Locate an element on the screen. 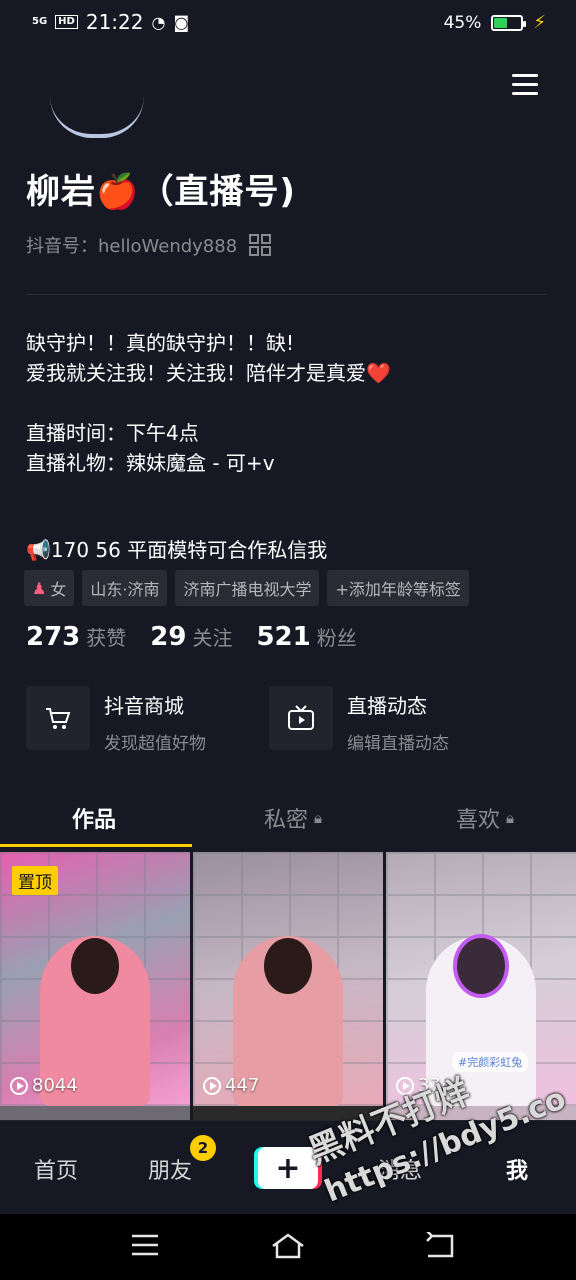 The image size is (576, 1280). likes-stat: 273 获赞 is located at coordinates (76, 637).